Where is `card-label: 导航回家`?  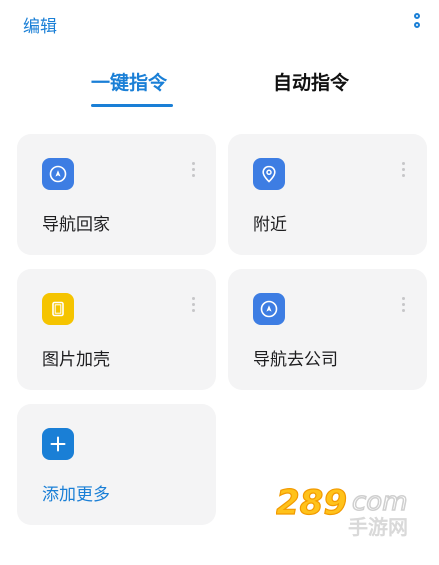 card-label: 导航回家 is located at coordinates (76, 225).